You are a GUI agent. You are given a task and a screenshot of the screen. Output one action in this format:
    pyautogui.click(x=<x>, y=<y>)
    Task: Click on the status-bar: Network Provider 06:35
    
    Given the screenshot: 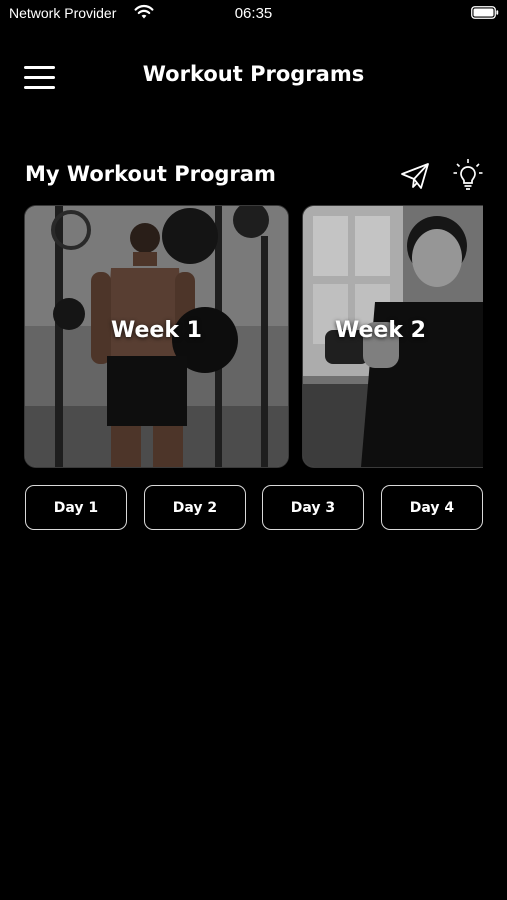 What is the action you would take?
    pyautogui.click(x=253, y=14)
    